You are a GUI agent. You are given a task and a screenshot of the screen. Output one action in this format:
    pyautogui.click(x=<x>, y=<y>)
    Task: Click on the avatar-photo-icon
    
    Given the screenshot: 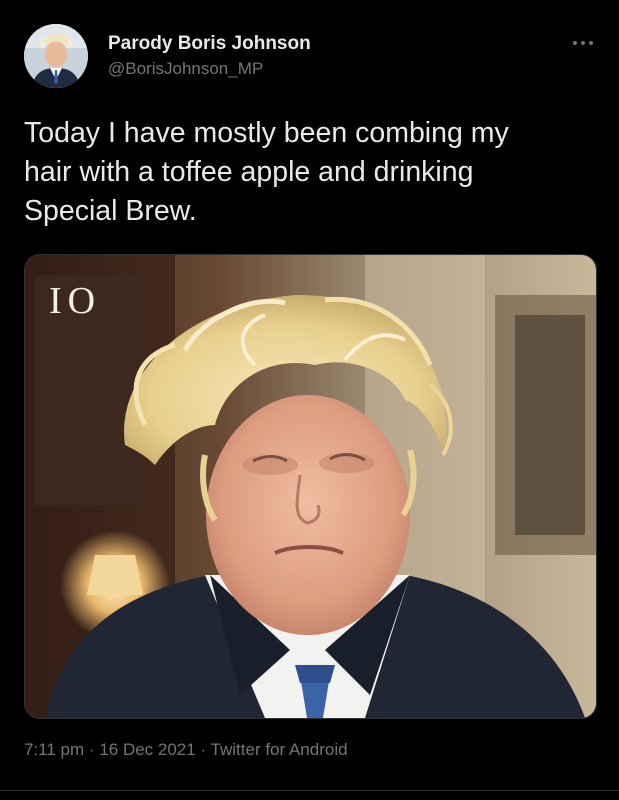 What is the action you would take?
    pyautogui.click(x=56, y=56)
    